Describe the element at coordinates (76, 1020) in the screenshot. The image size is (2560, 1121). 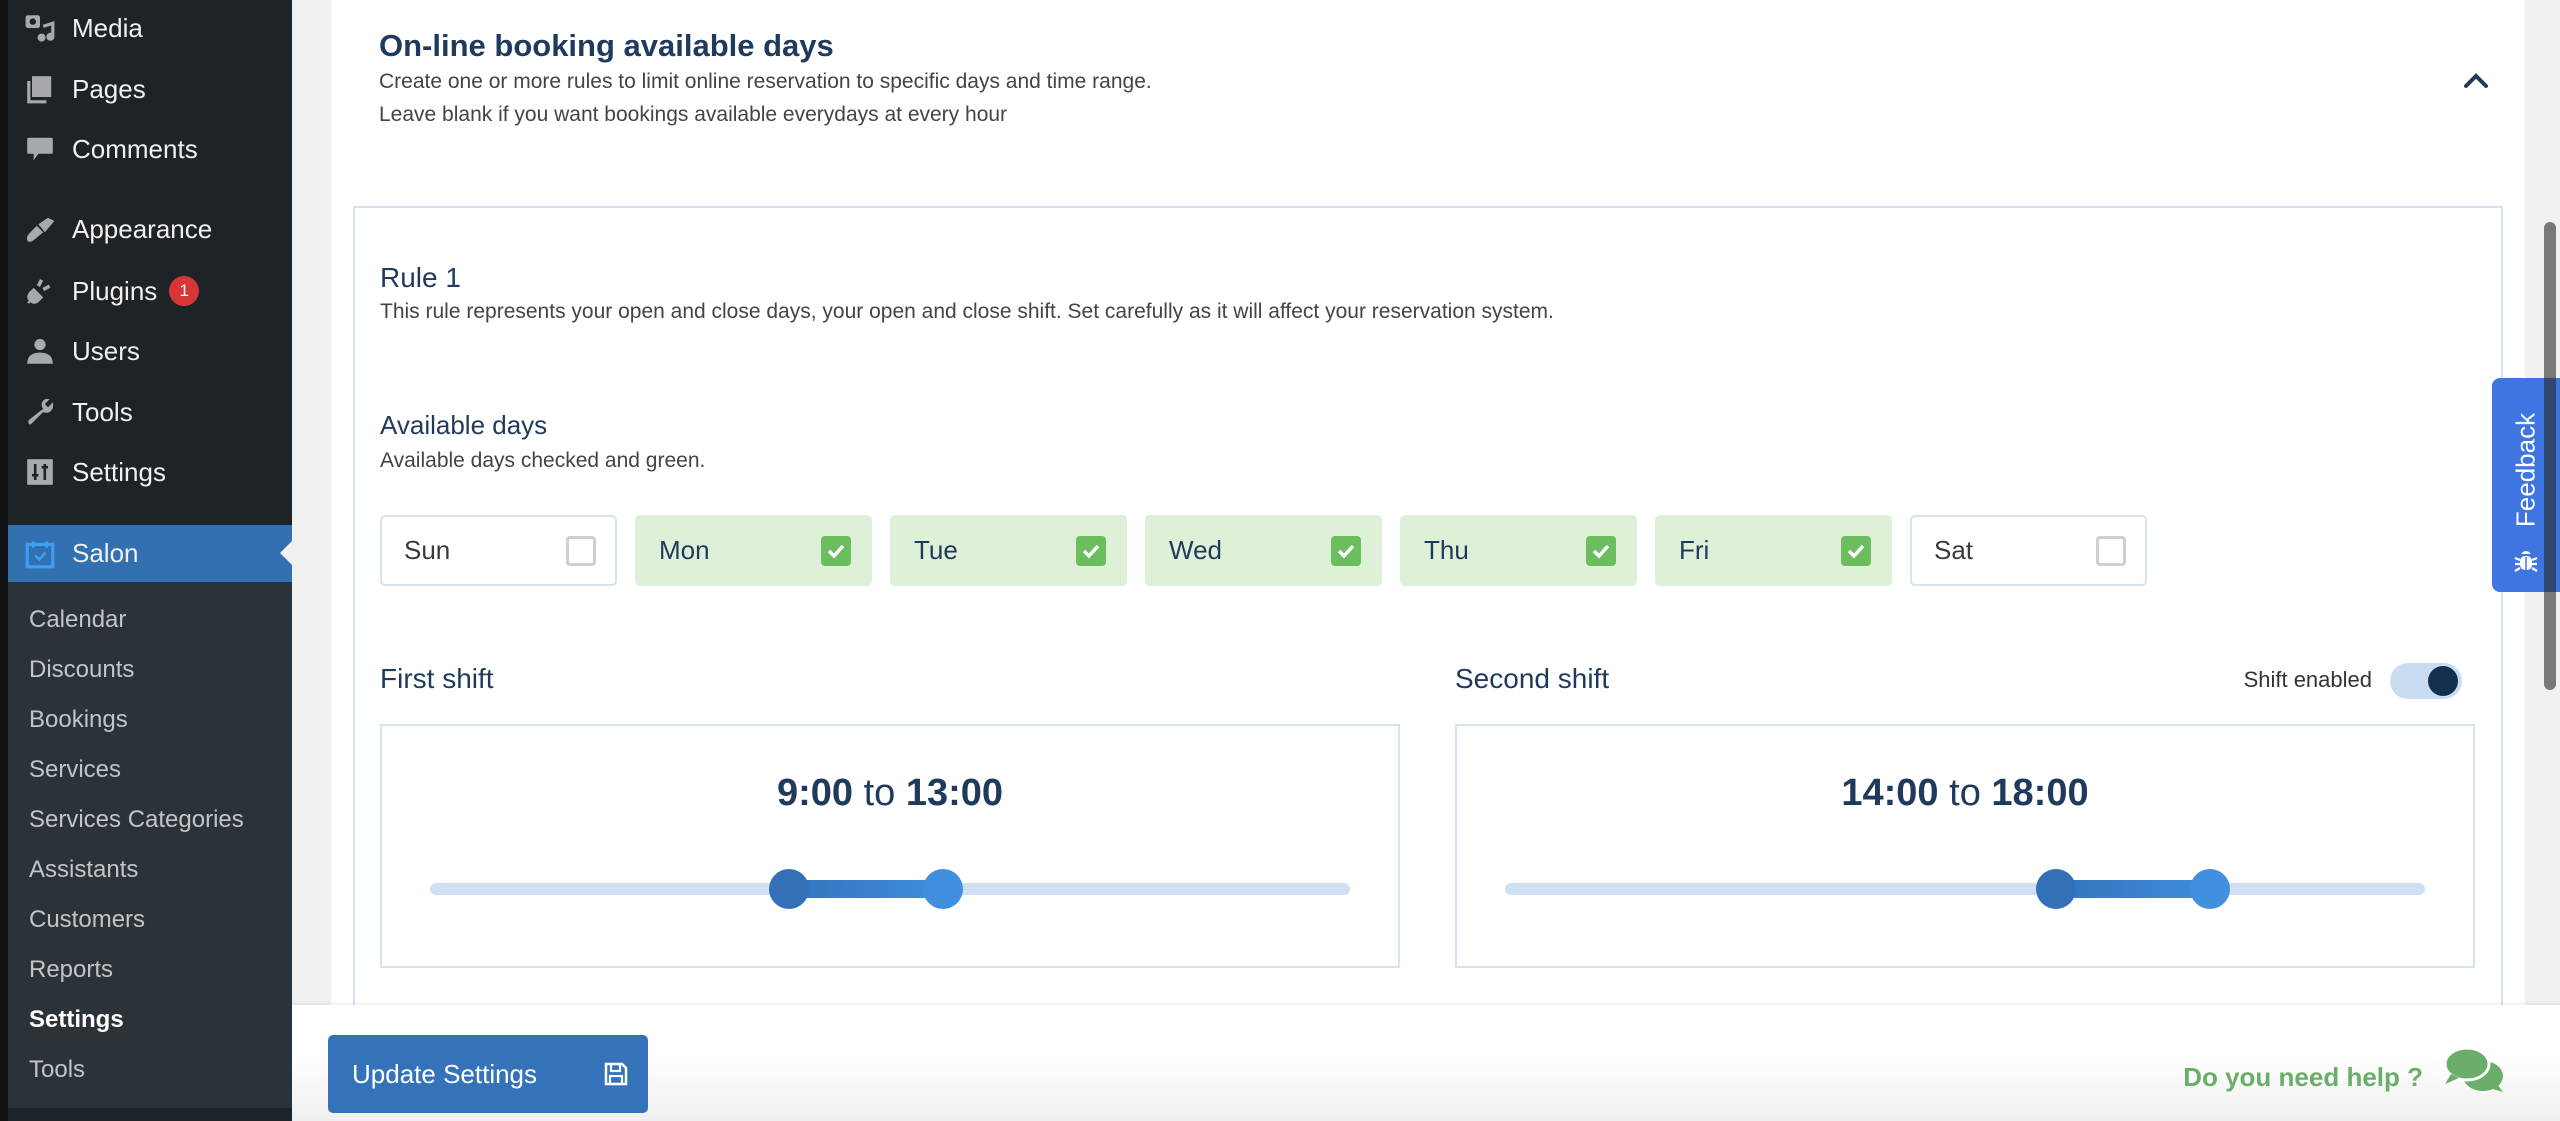
I see `submenu-item-settings: Settings` at that location.